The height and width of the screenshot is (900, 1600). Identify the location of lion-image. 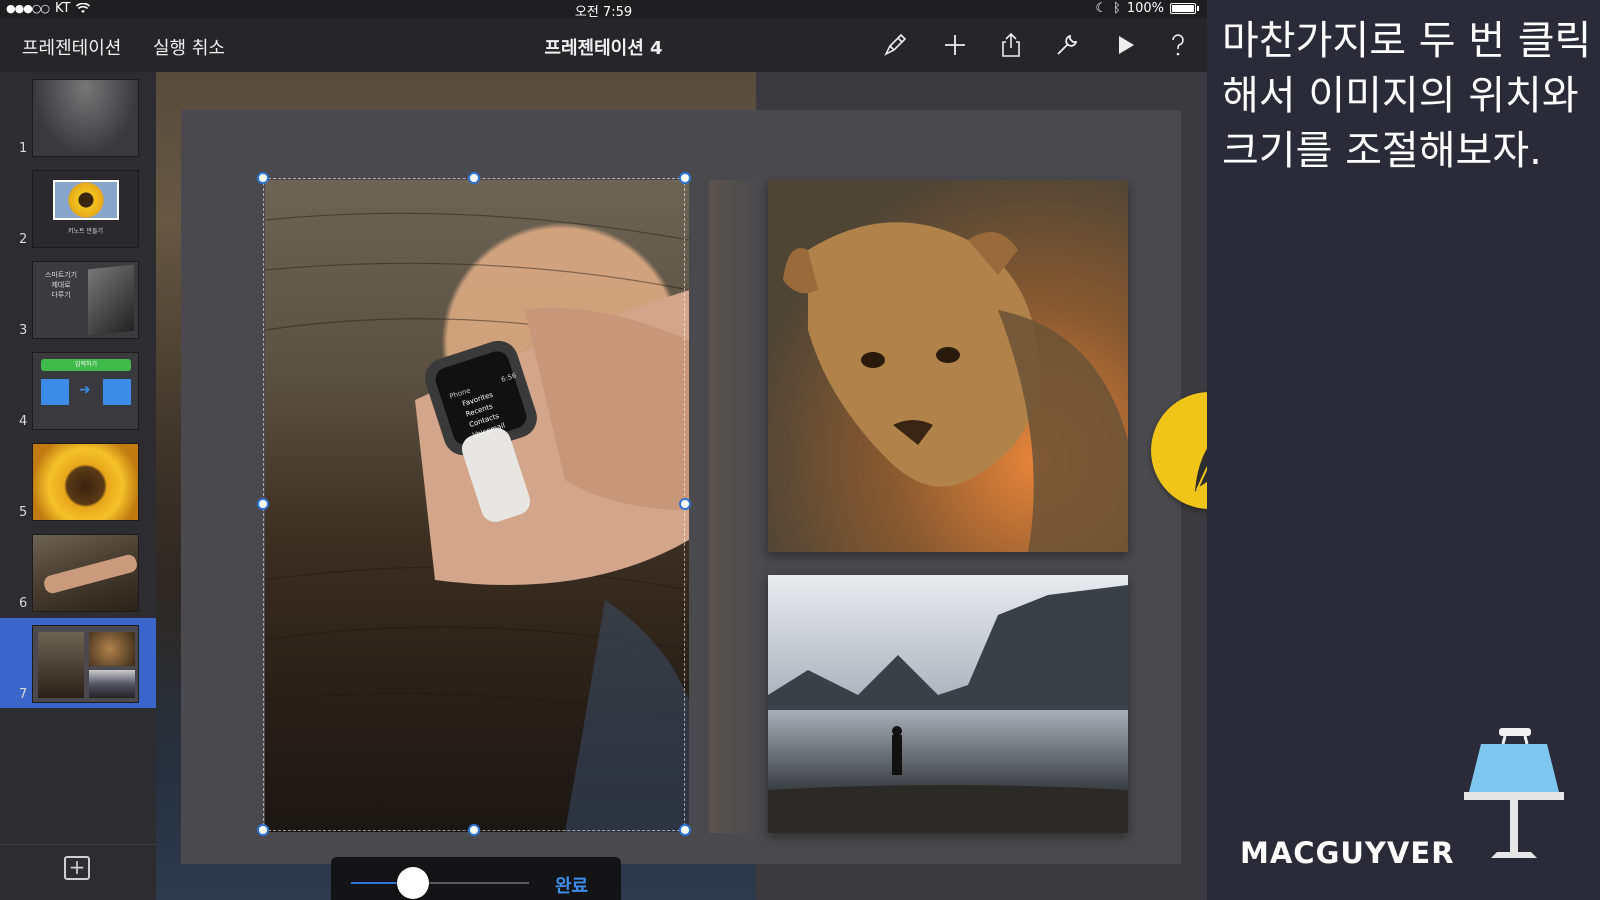
(948, 366).